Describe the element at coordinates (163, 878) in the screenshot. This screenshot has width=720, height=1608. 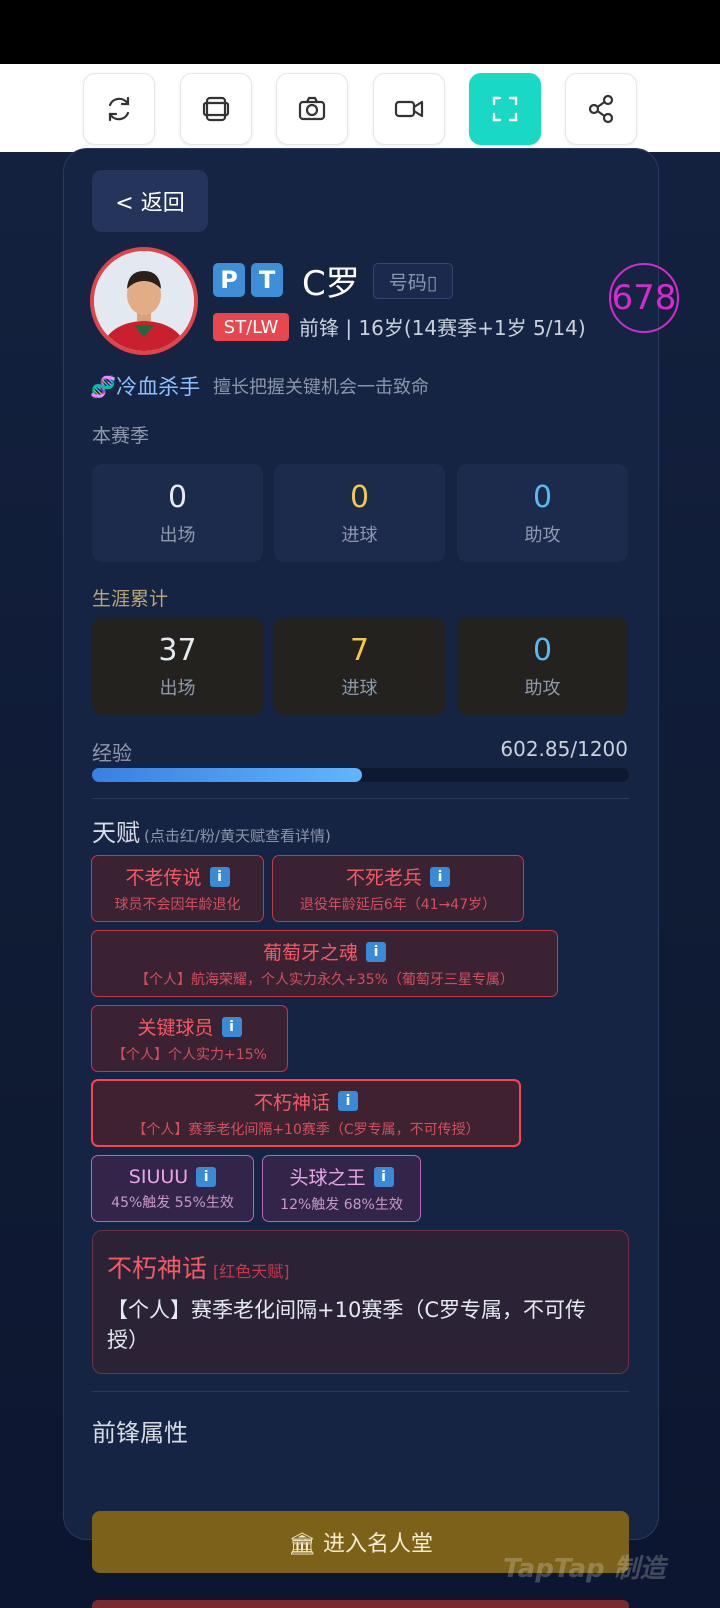
I see `talent-name: 不老传说` at that location.